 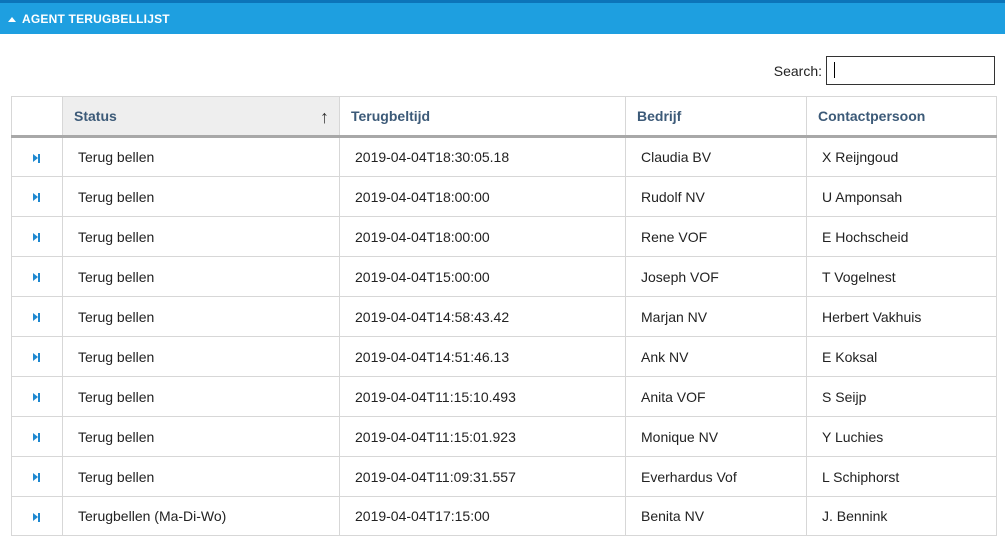 What do you see at coordinates (482, 436) in the screenshot?
I see `cell-terugbeltijd: 2019-04-04T11:15:01.923` at bounding box center [482, 436].